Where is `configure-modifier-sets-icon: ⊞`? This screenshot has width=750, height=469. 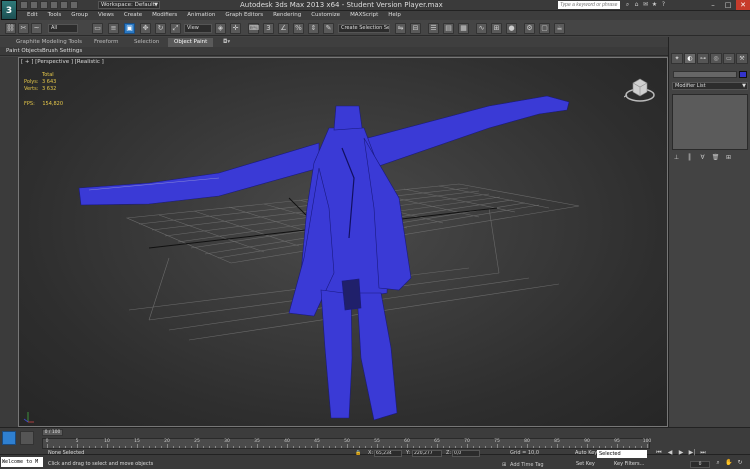
configure-modifier-sets-icon: ⊞ is located at coordinates (728, 158).